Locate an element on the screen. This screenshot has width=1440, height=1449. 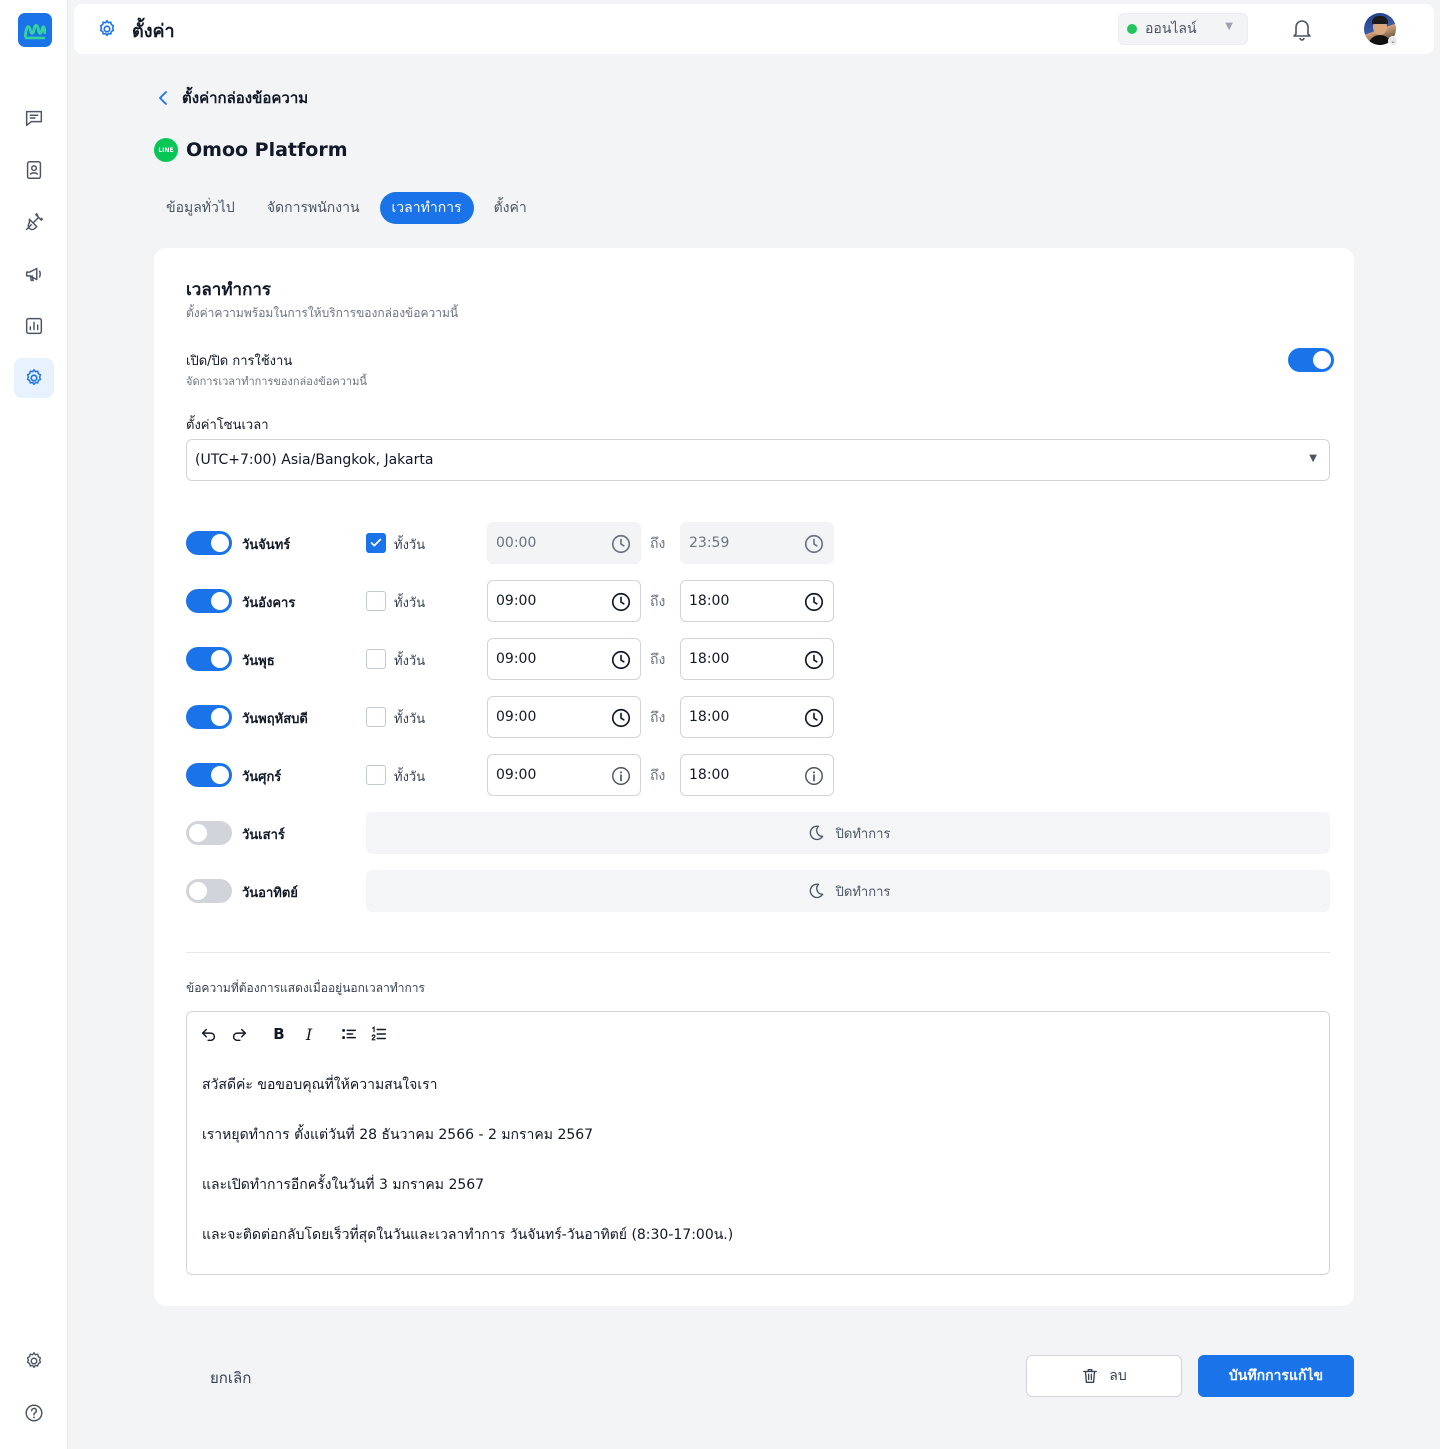
page-title: ตั้งค่า is located at coordinates (153, 31).